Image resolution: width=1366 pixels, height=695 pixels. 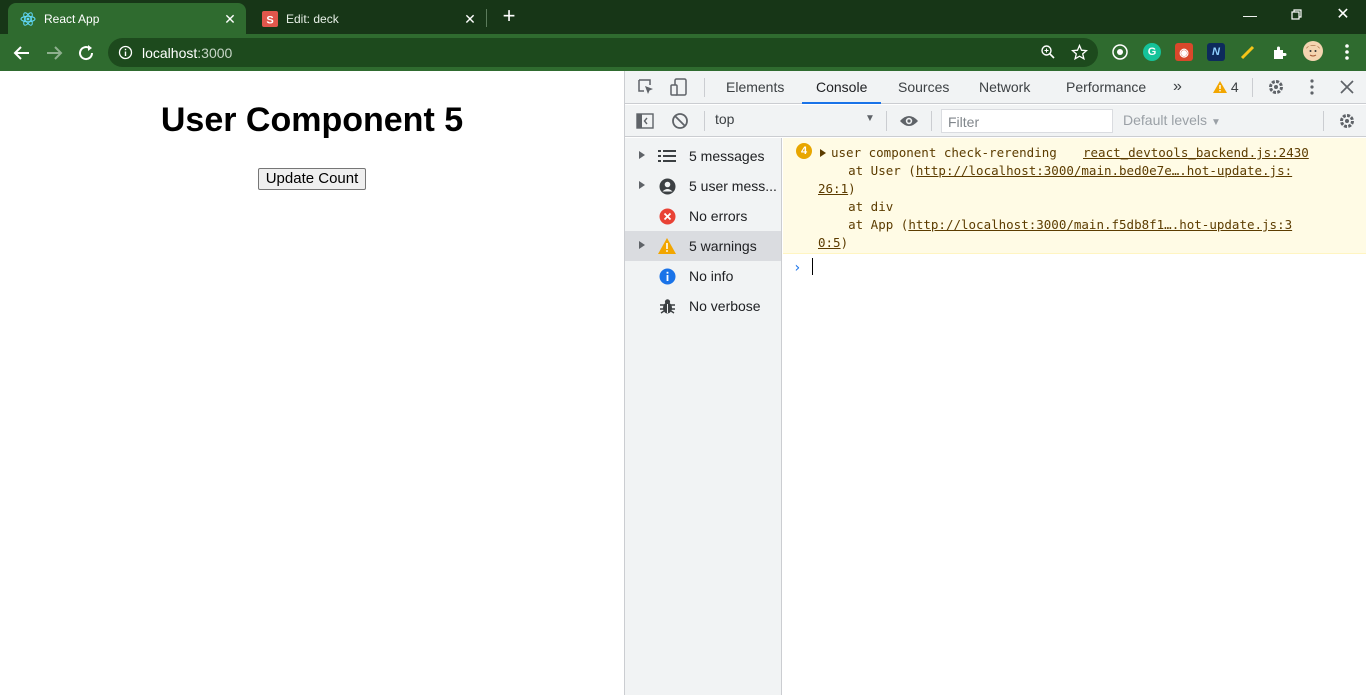 I want to click on stack-frame-continuation: 0:5), so click(x=833, y=242).